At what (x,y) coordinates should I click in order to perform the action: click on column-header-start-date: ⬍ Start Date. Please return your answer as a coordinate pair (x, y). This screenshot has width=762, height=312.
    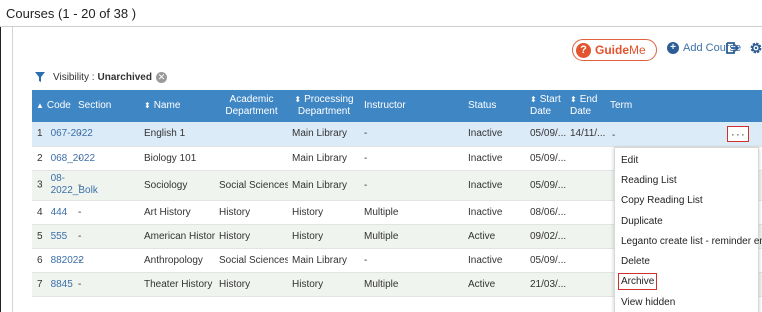
    Looking at the image, I should click on (546, 106).